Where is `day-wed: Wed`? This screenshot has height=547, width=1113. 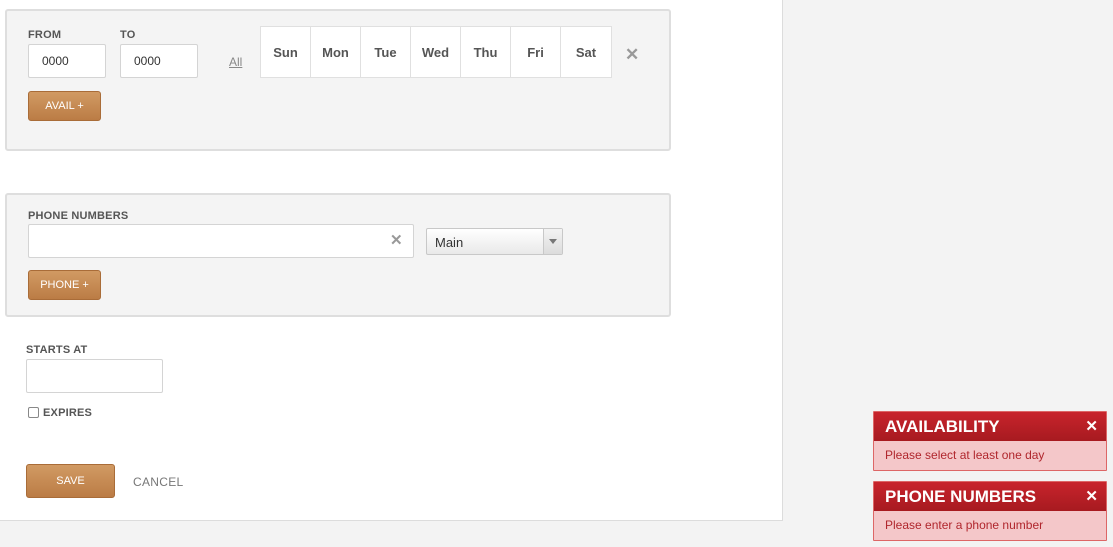 day-wed: Wed is located at coordinates (436, 52).